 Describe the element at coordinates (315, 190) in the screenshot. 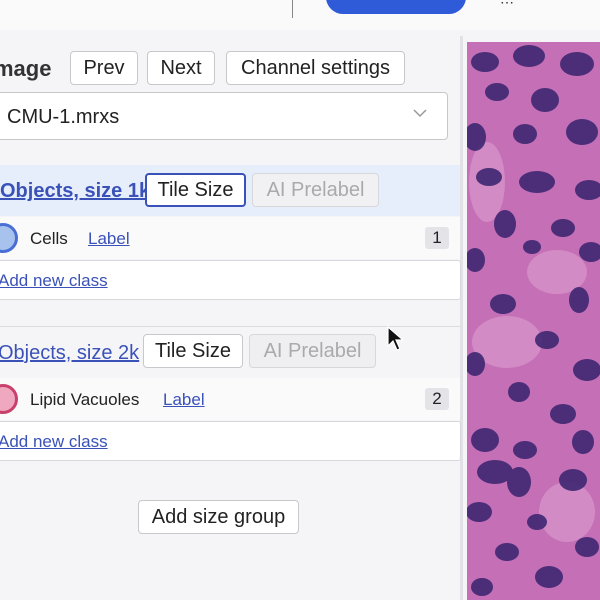

I see `ai-prelabel-button-1k: AI Prelabel` at that location.